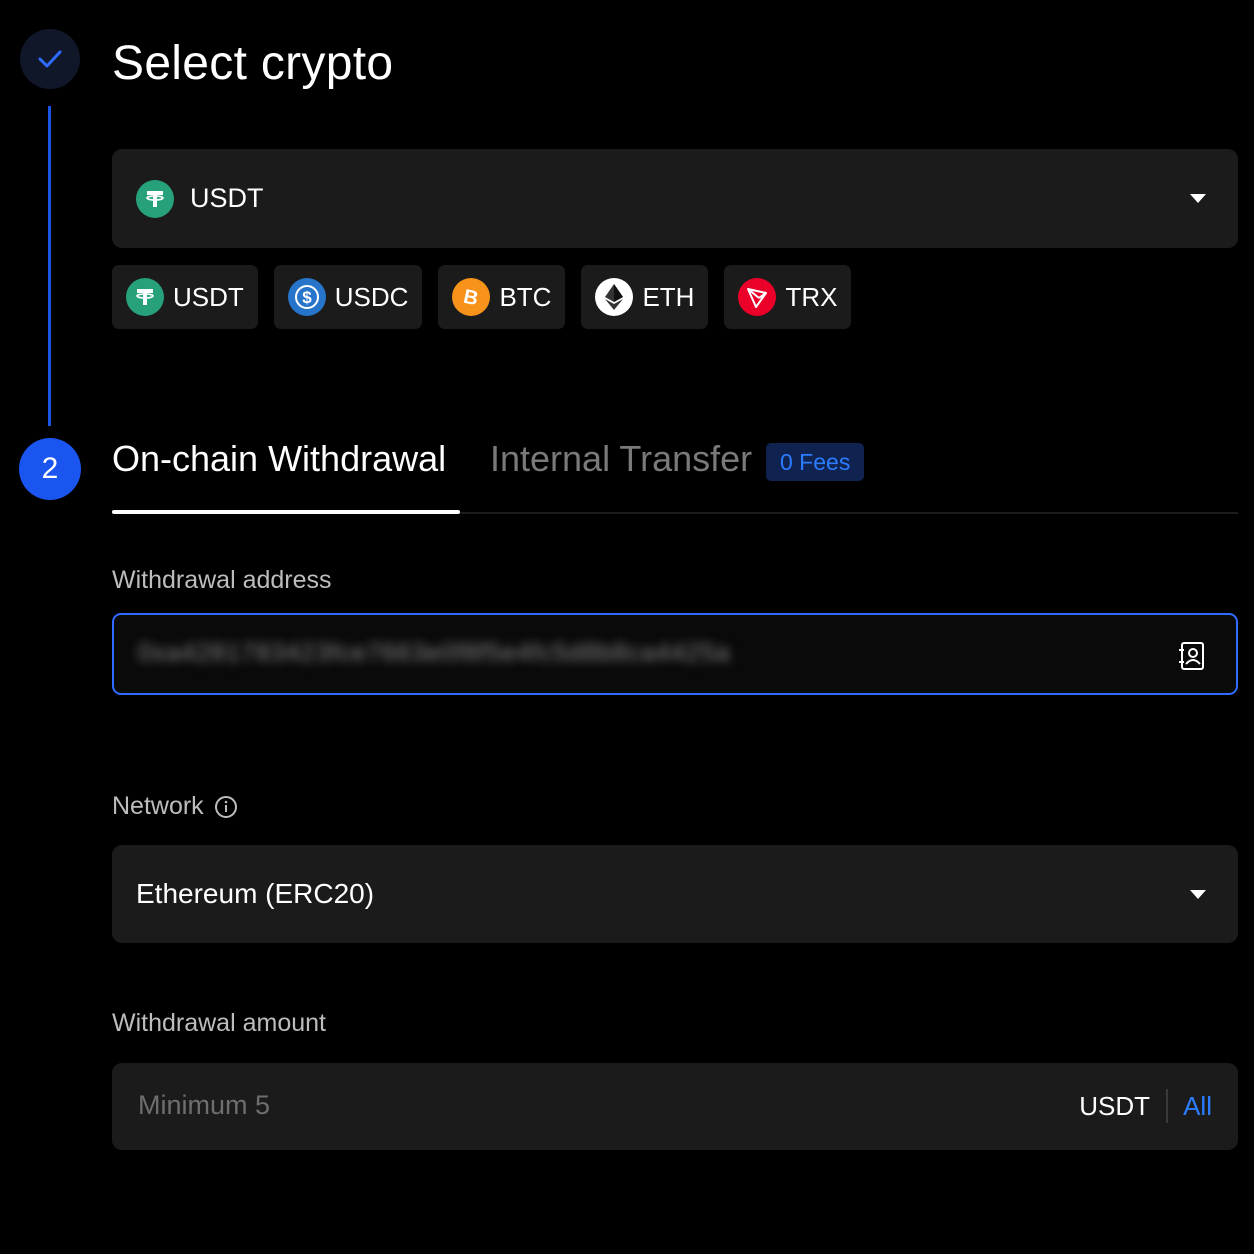  Describe the element at coordinates (675, 198) in the screenshot. I see `crypto-select: USDT` at that location.